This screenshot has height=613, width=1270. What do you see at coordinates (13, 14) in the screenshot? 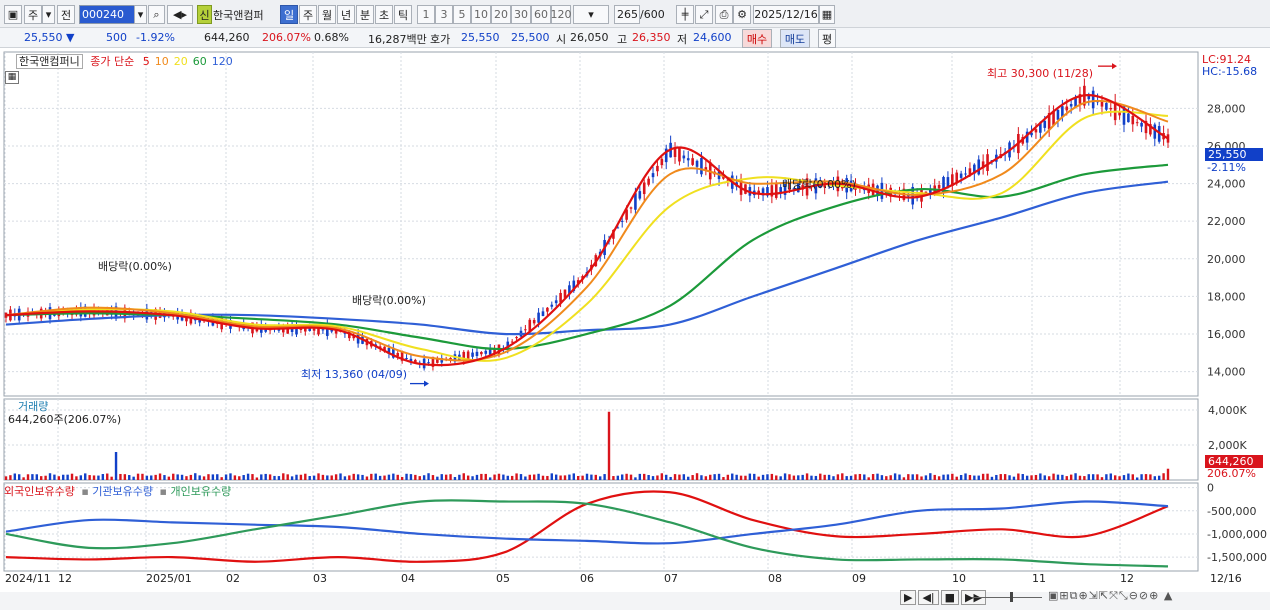
I see `window-icon: ▣` at bounding box center [13, 14].